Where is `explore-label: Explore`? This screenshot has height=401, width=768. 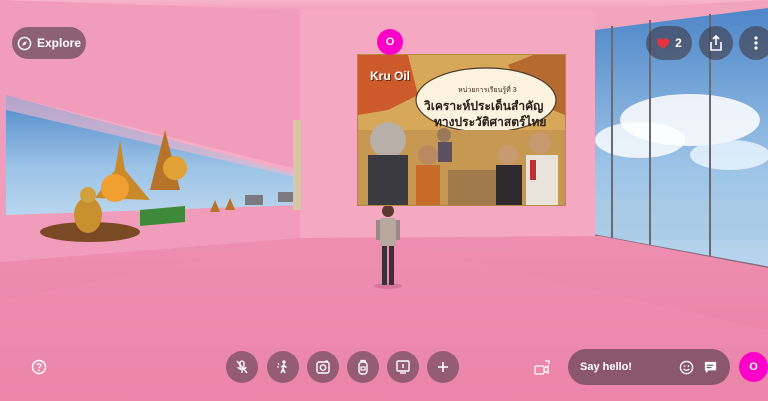 explore-label: Explore is located at coordinates (58, 43).